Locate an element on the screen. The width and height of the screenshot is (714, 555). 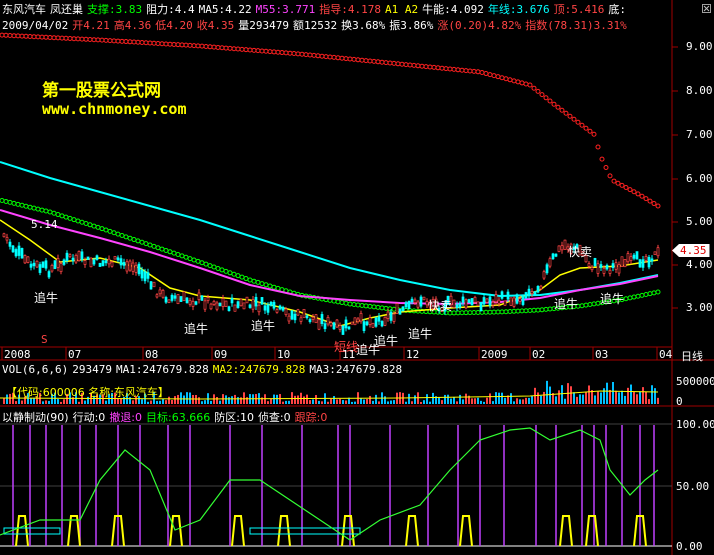
header-field-11: 底: is located at coordinates (617, 9).